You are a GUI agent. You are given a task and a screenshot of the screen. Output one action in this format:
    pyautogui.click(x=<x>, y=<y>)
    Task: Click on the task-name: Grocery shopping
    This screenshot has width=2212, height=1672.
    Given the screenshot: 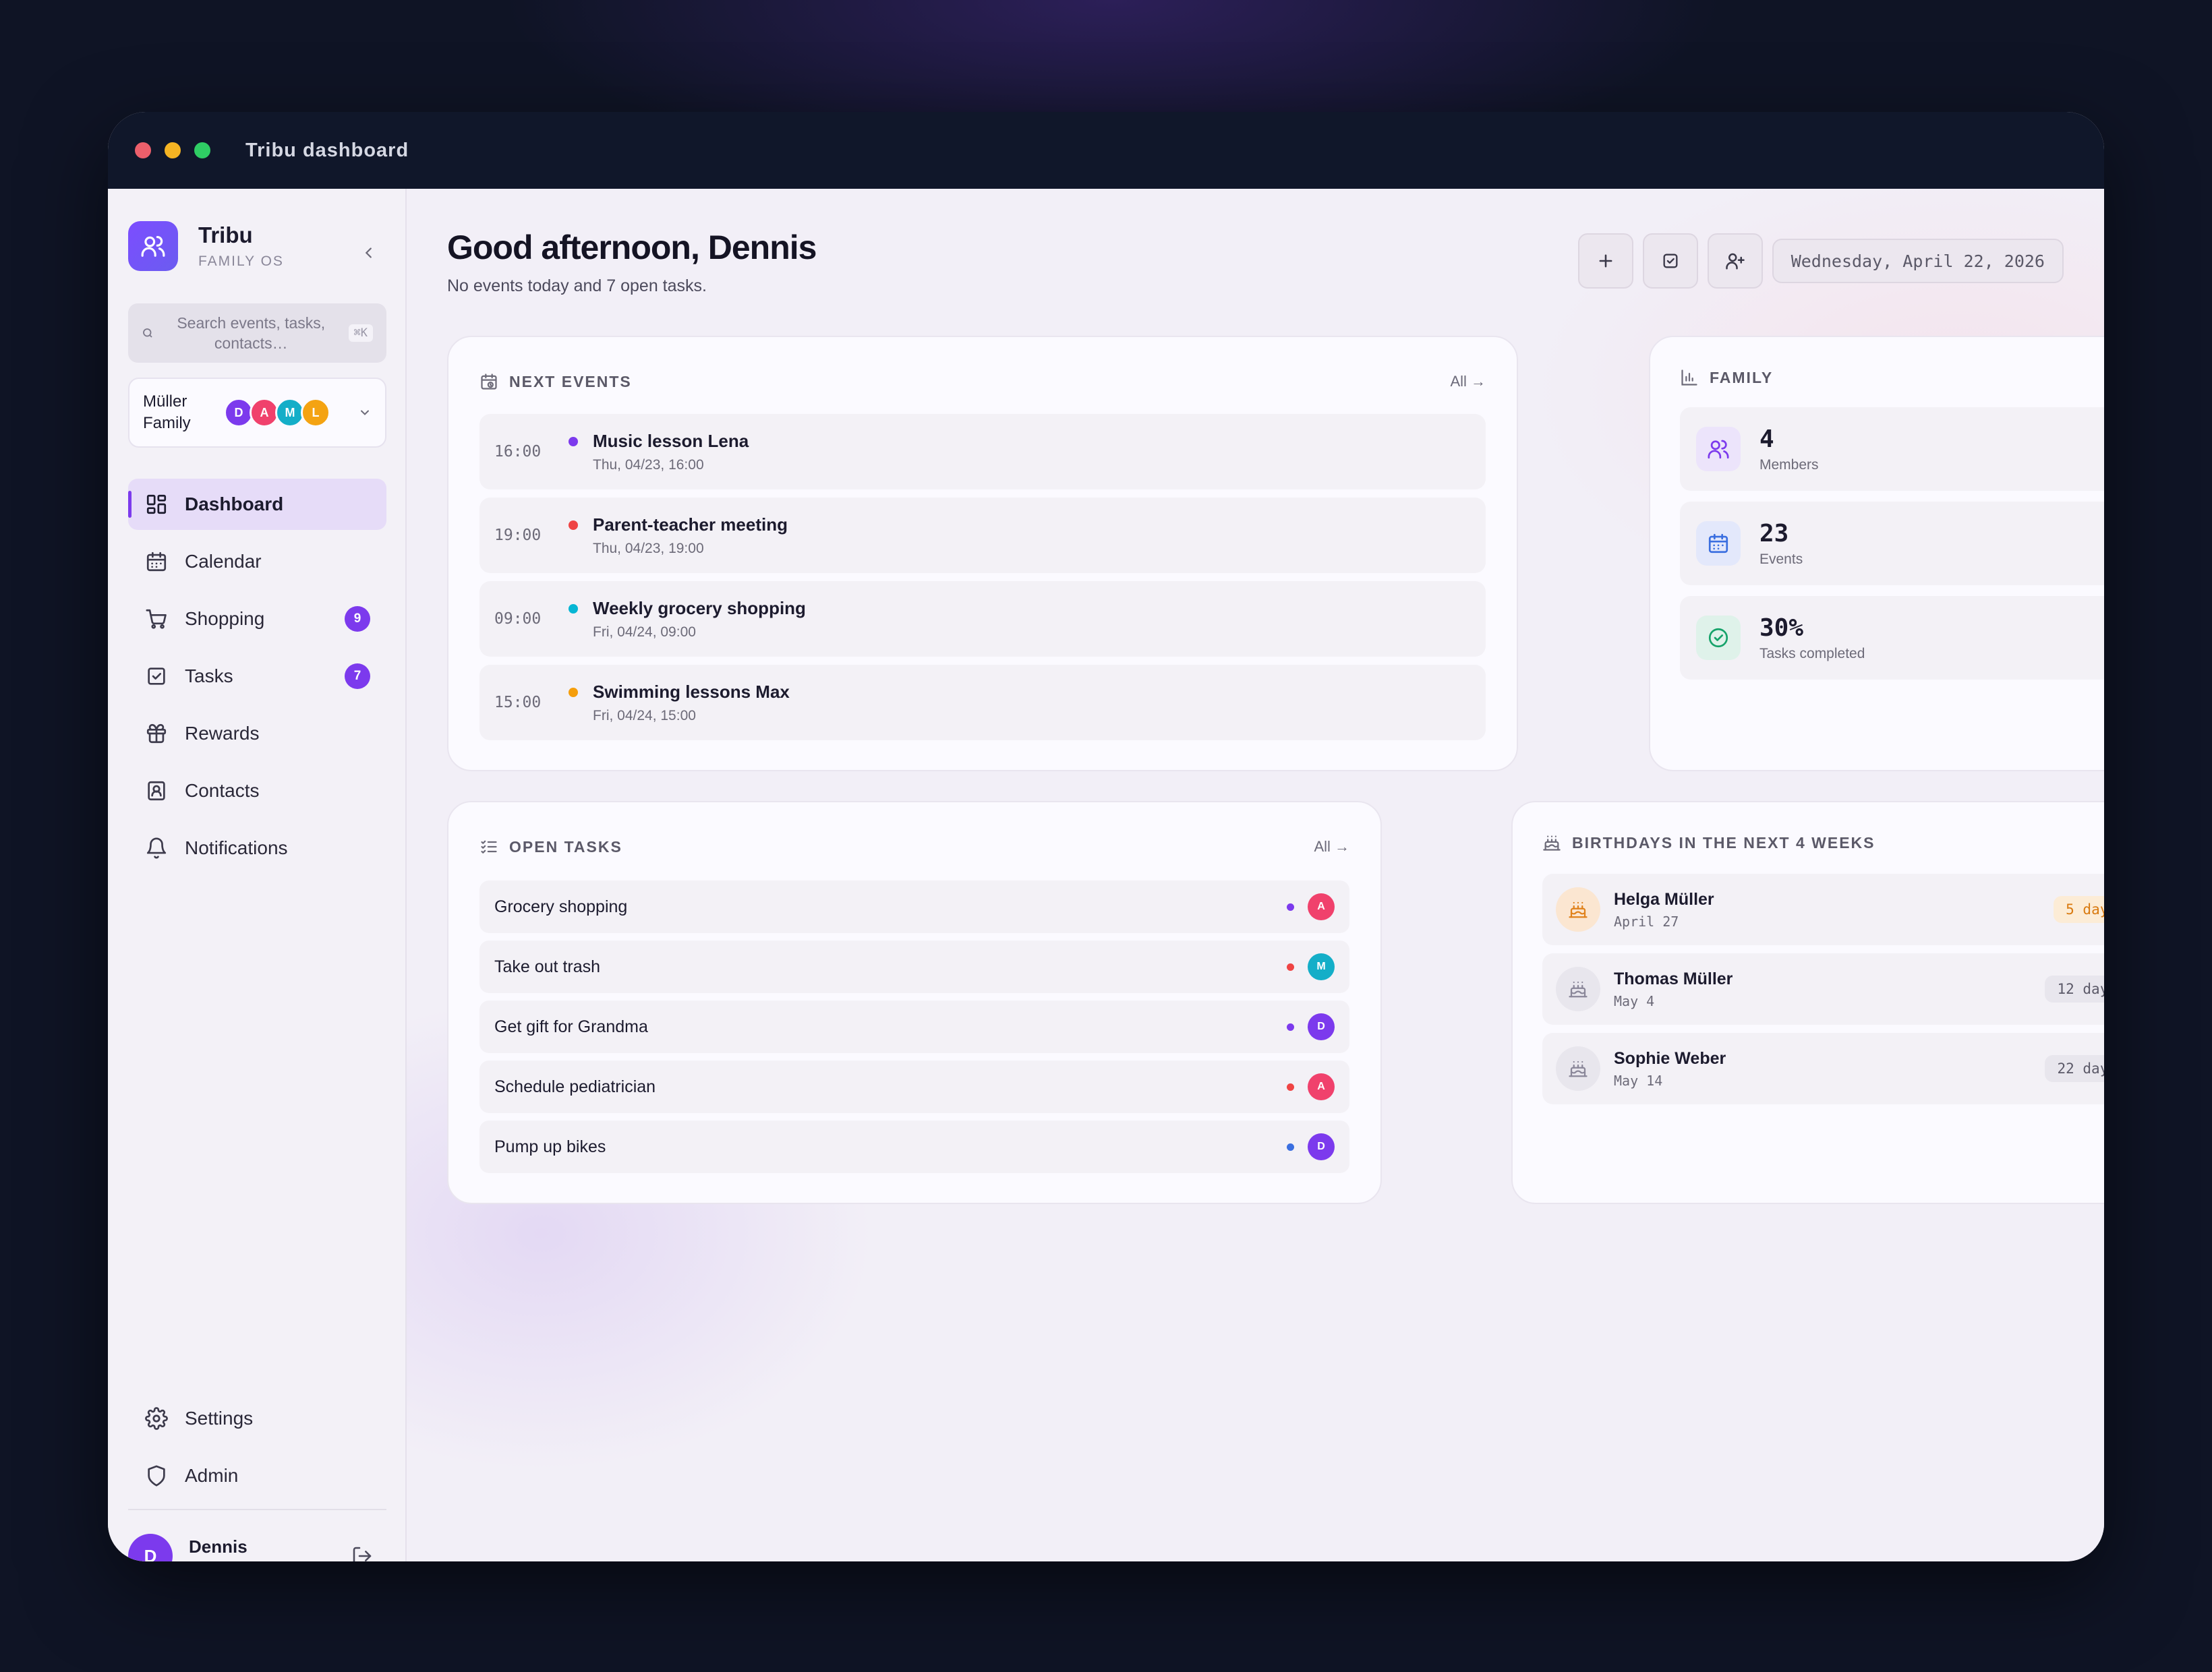 What is the action you would take?
    pyautogui.click(x=561, y=906)
    